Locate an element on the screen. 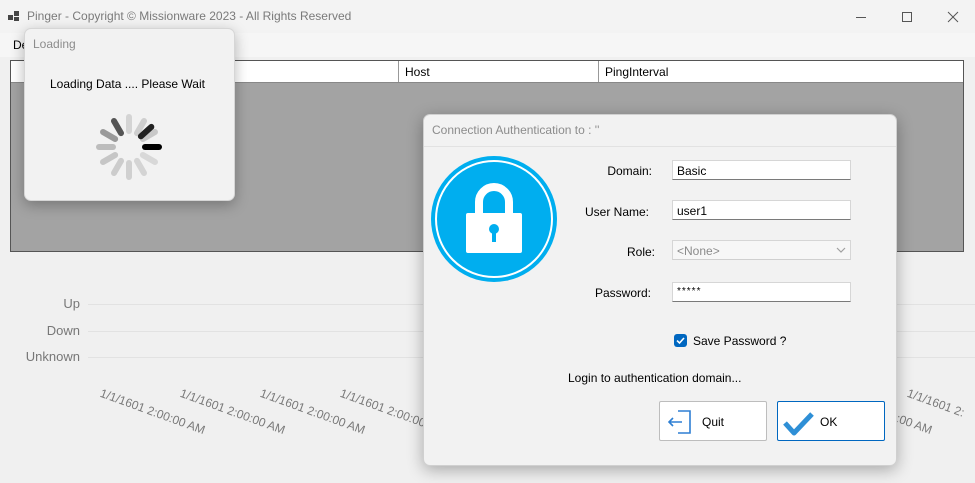 Image resolution: width=975 pixels, height=483 pixels. loading-dialog-title: Loading is located at coordinates (54, 44).